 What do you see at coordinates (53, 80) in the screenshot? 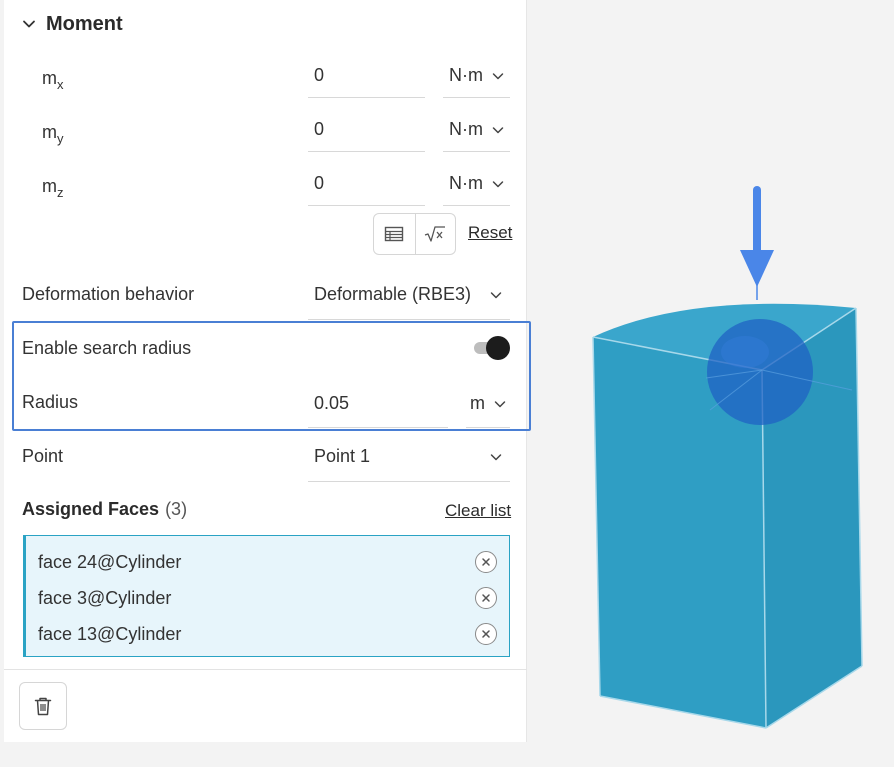
I see `moment-x-label: mx` at bounding box center [53, 80].